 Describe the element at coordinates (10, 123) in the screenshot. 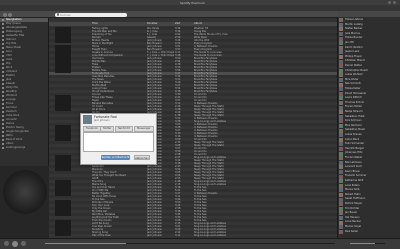

I see `sidebar-item-label: Dance` at that location.